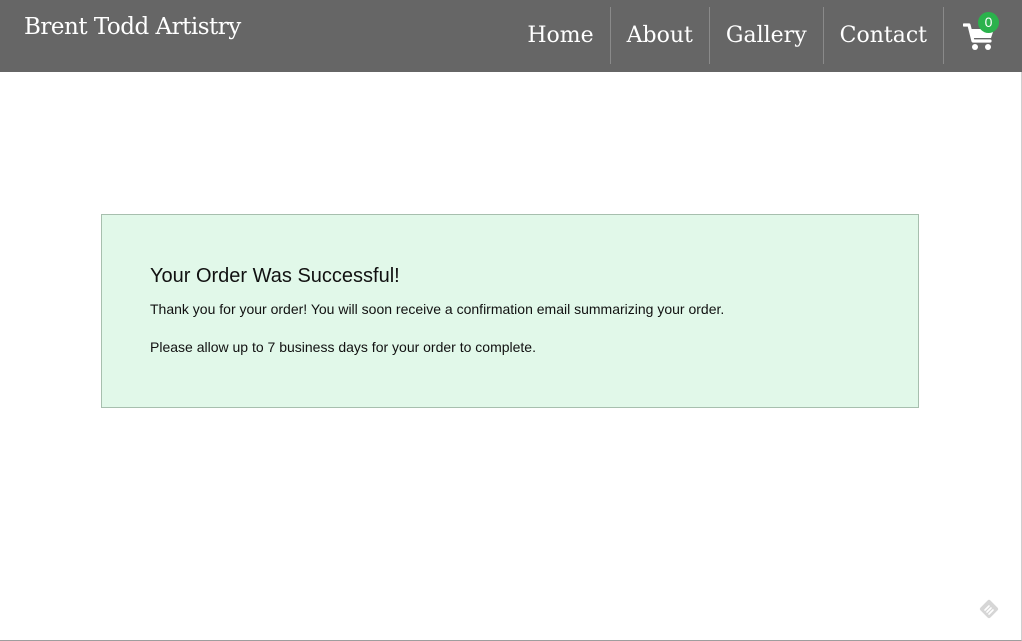 The width and height of the screenshot is (1022, 641). Describe the element at coordinates (660, 35) in the screenshot. I see `nav-about-link: About` at that location.